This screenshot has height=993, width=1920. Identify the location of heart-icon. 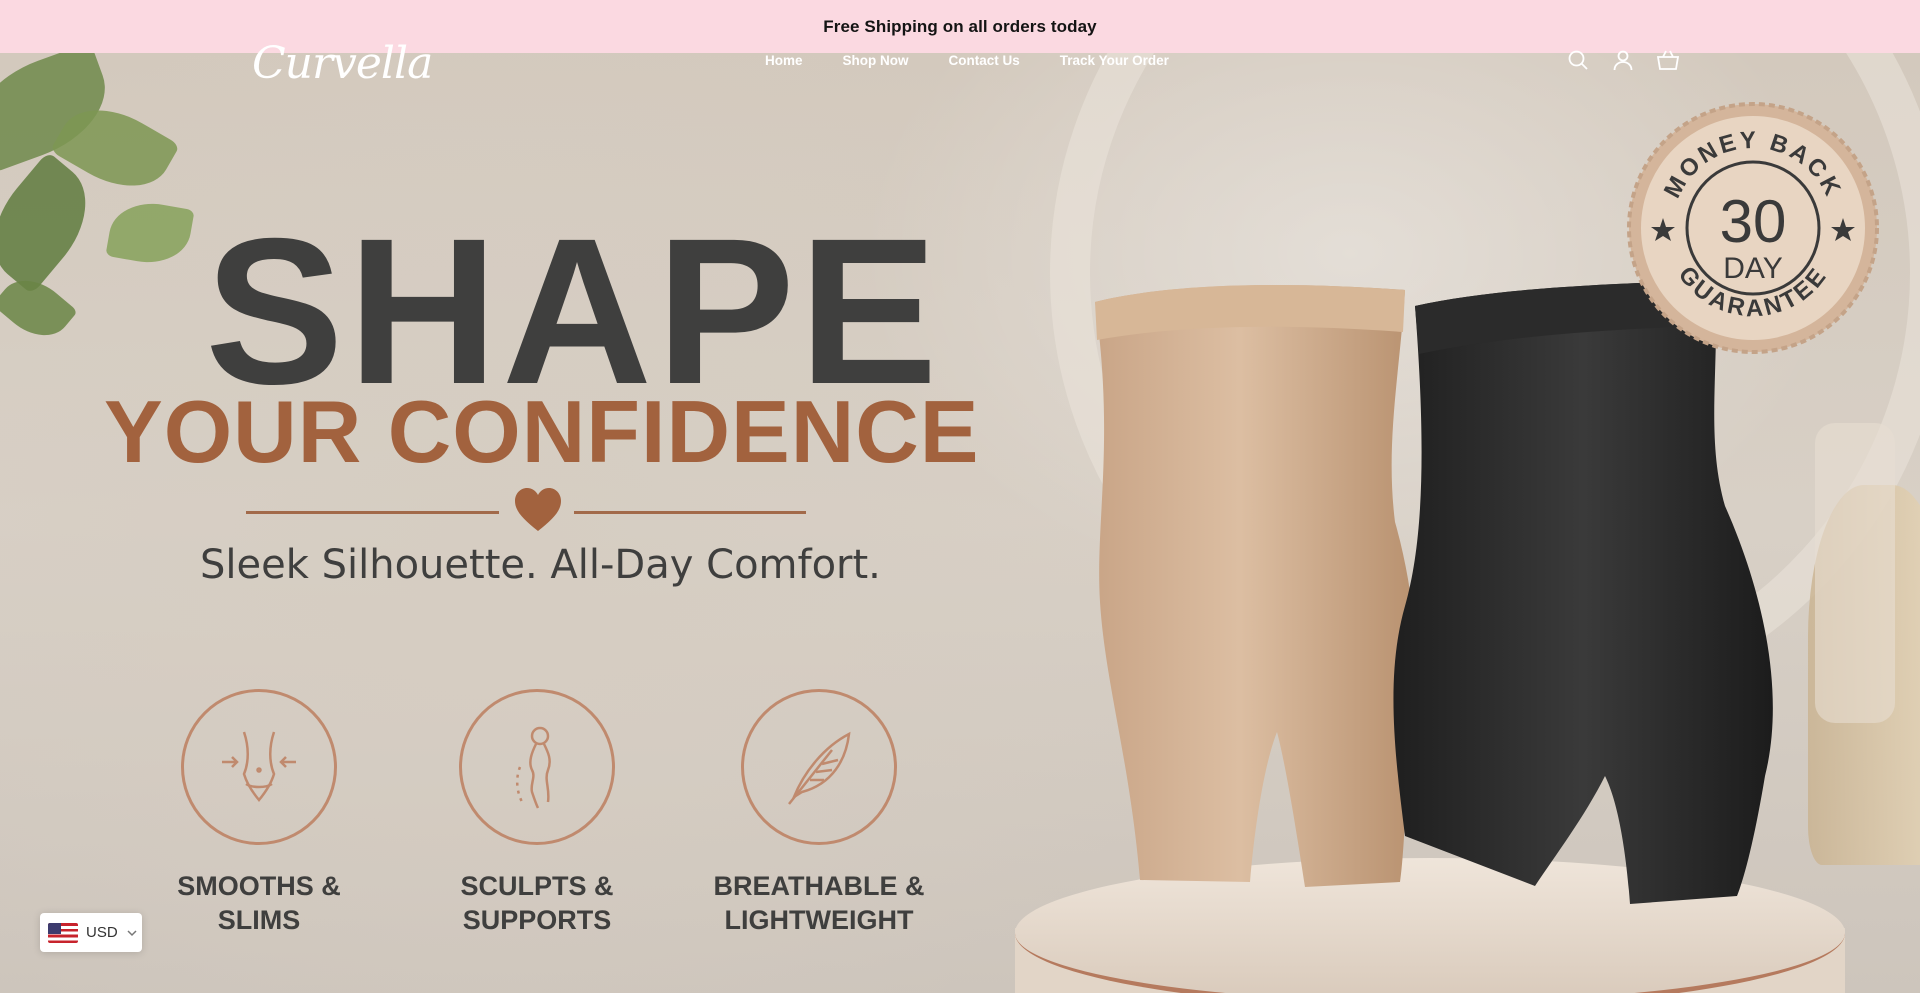
(538, 511).